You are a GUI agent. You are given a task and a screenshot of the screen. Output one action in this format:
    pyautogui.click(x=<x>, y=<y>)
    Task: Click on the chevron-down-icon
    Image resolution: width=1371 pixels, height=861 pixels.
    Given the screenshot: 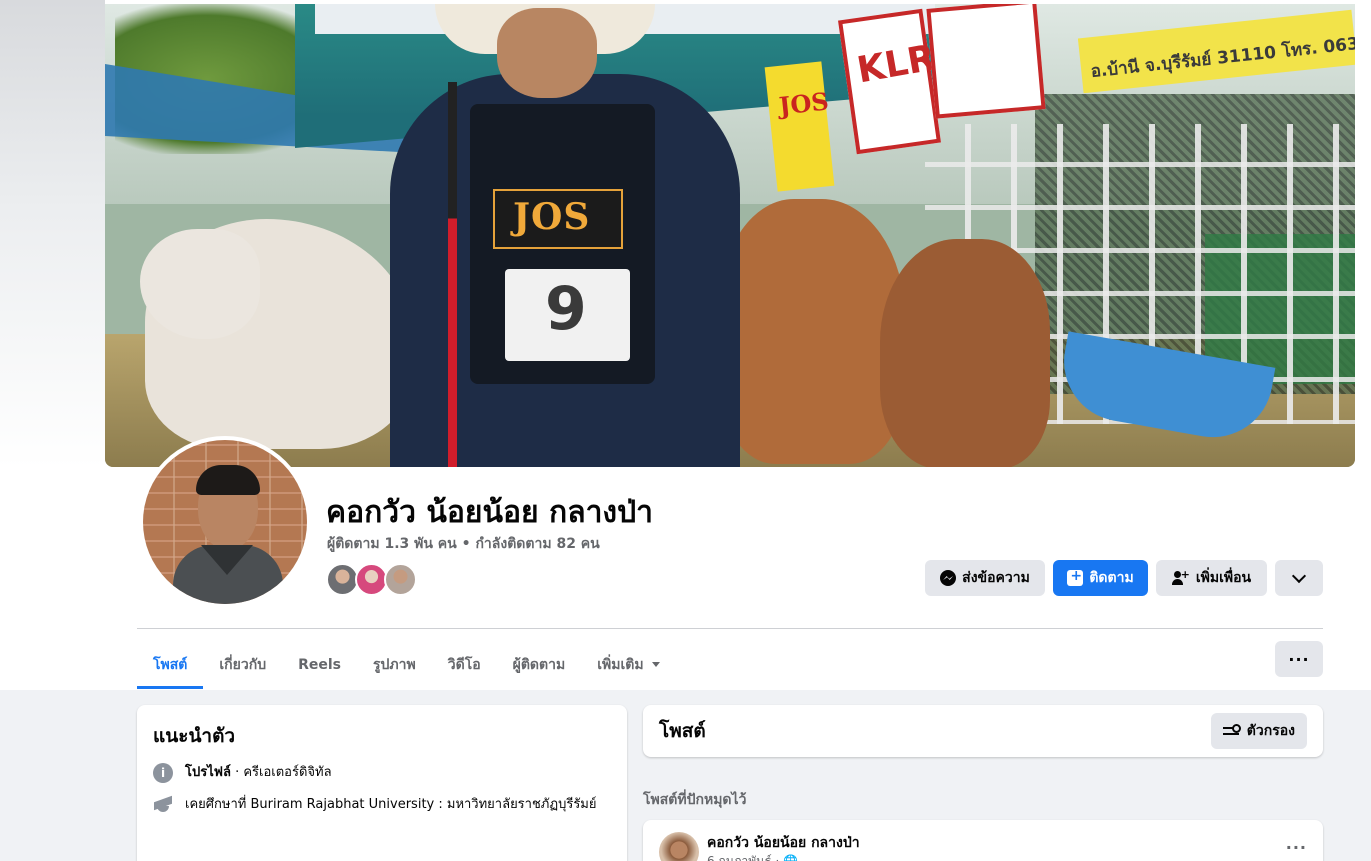 What is the action you would take?
    pyautogui.click(x=1299, y=575)
    